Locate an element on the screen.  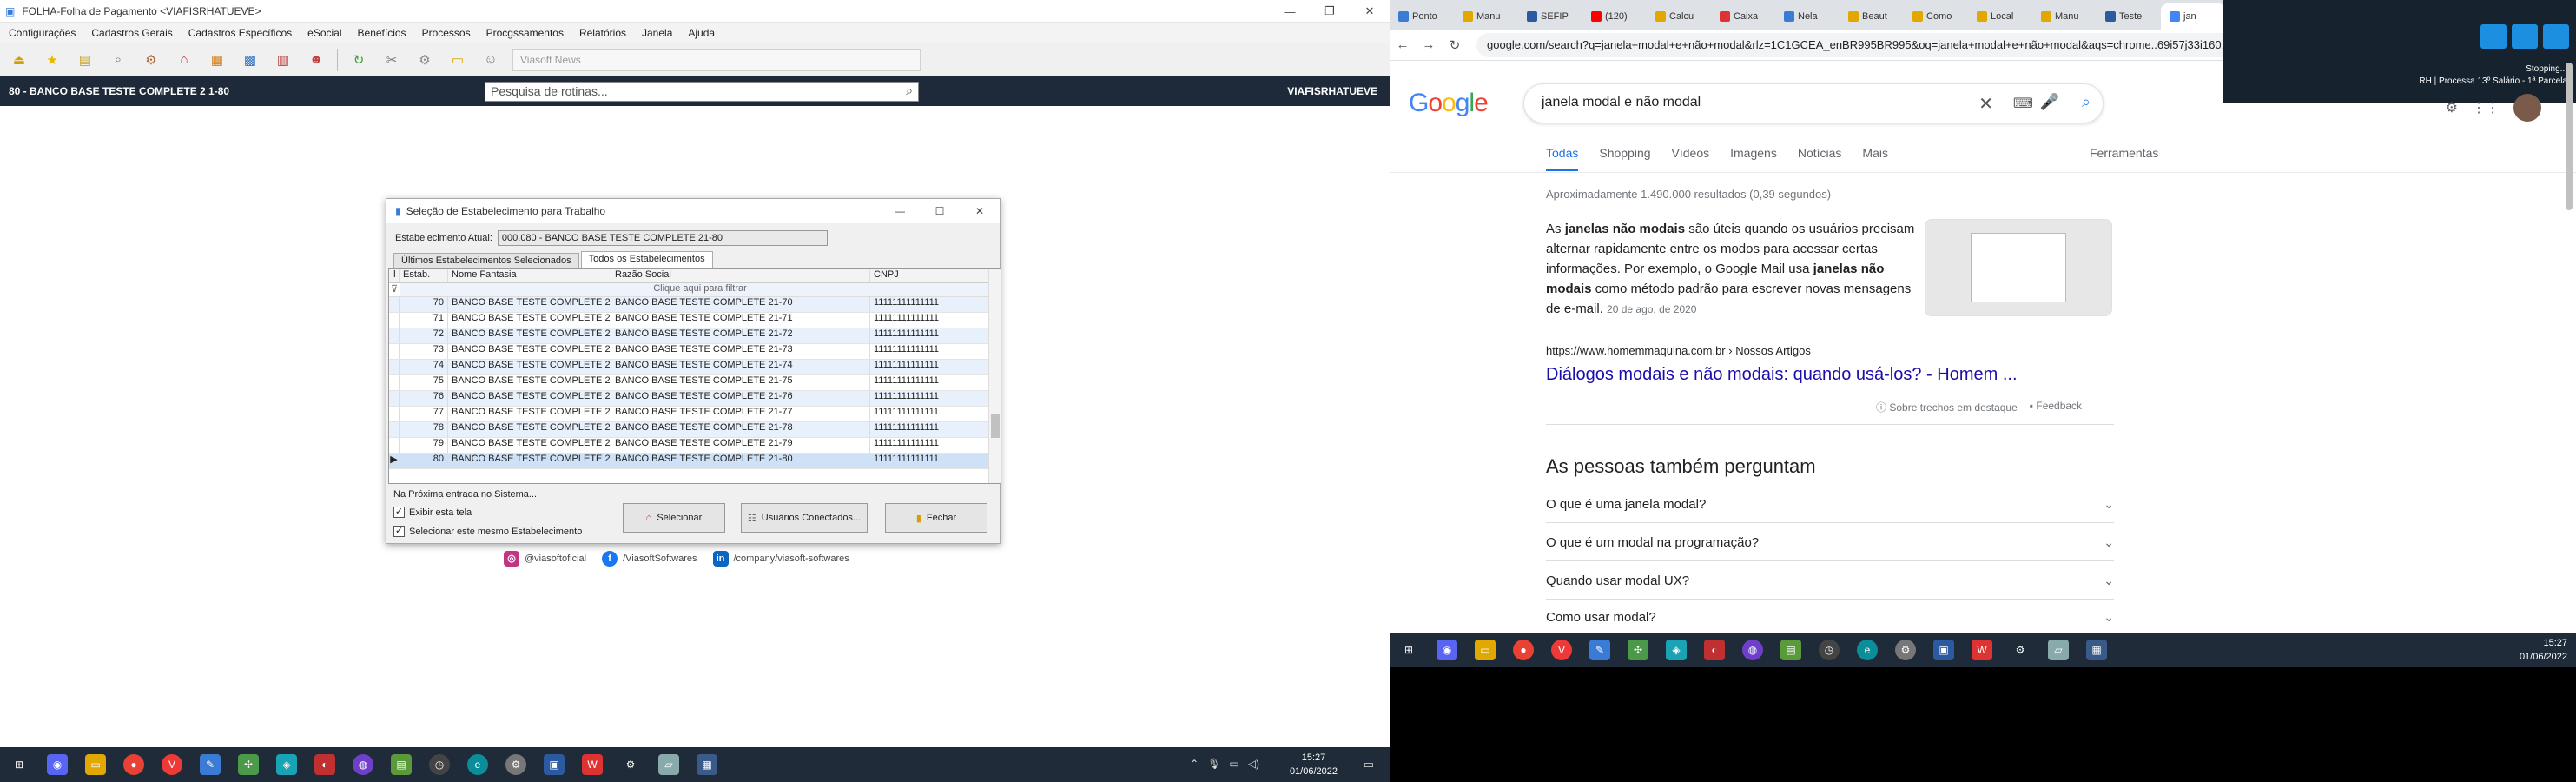
menu-cadastros-gerais: Cadastros Gerais is located at coordinates (131, 33).